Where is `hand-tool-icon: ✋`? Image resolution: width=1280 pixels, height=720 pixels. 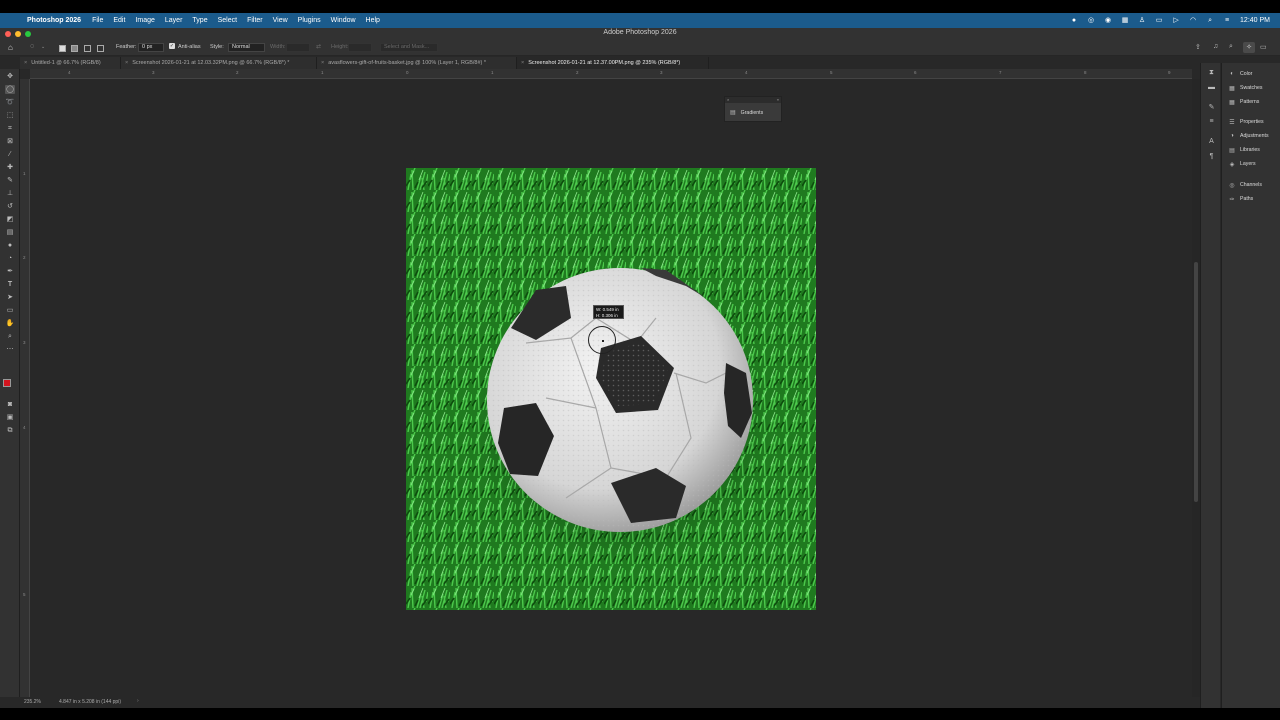
hand-tool-icon: ✋ is located at coordinates (10, 323).